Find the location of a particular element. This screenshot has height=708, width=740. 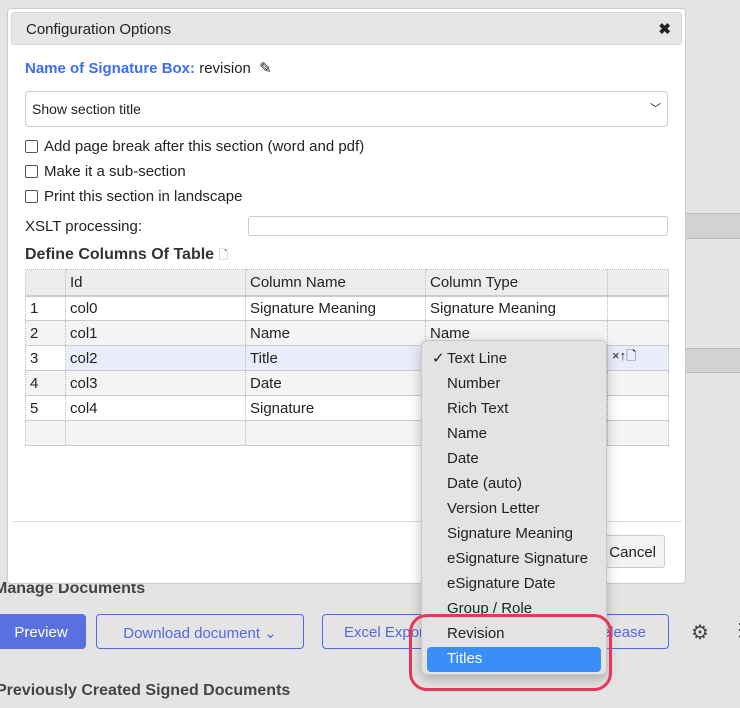

option-esignature-date: eSignature Date is located at coordinates (514, 584).